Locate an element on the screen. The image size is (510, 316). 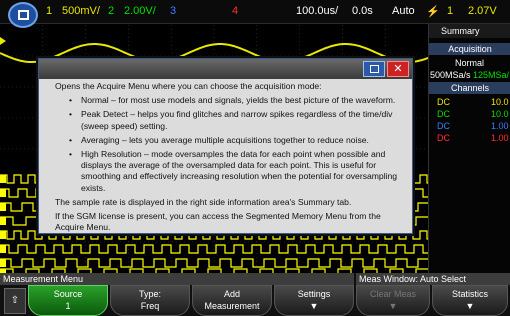
main-menu-button is located at coordinates (23, 15).